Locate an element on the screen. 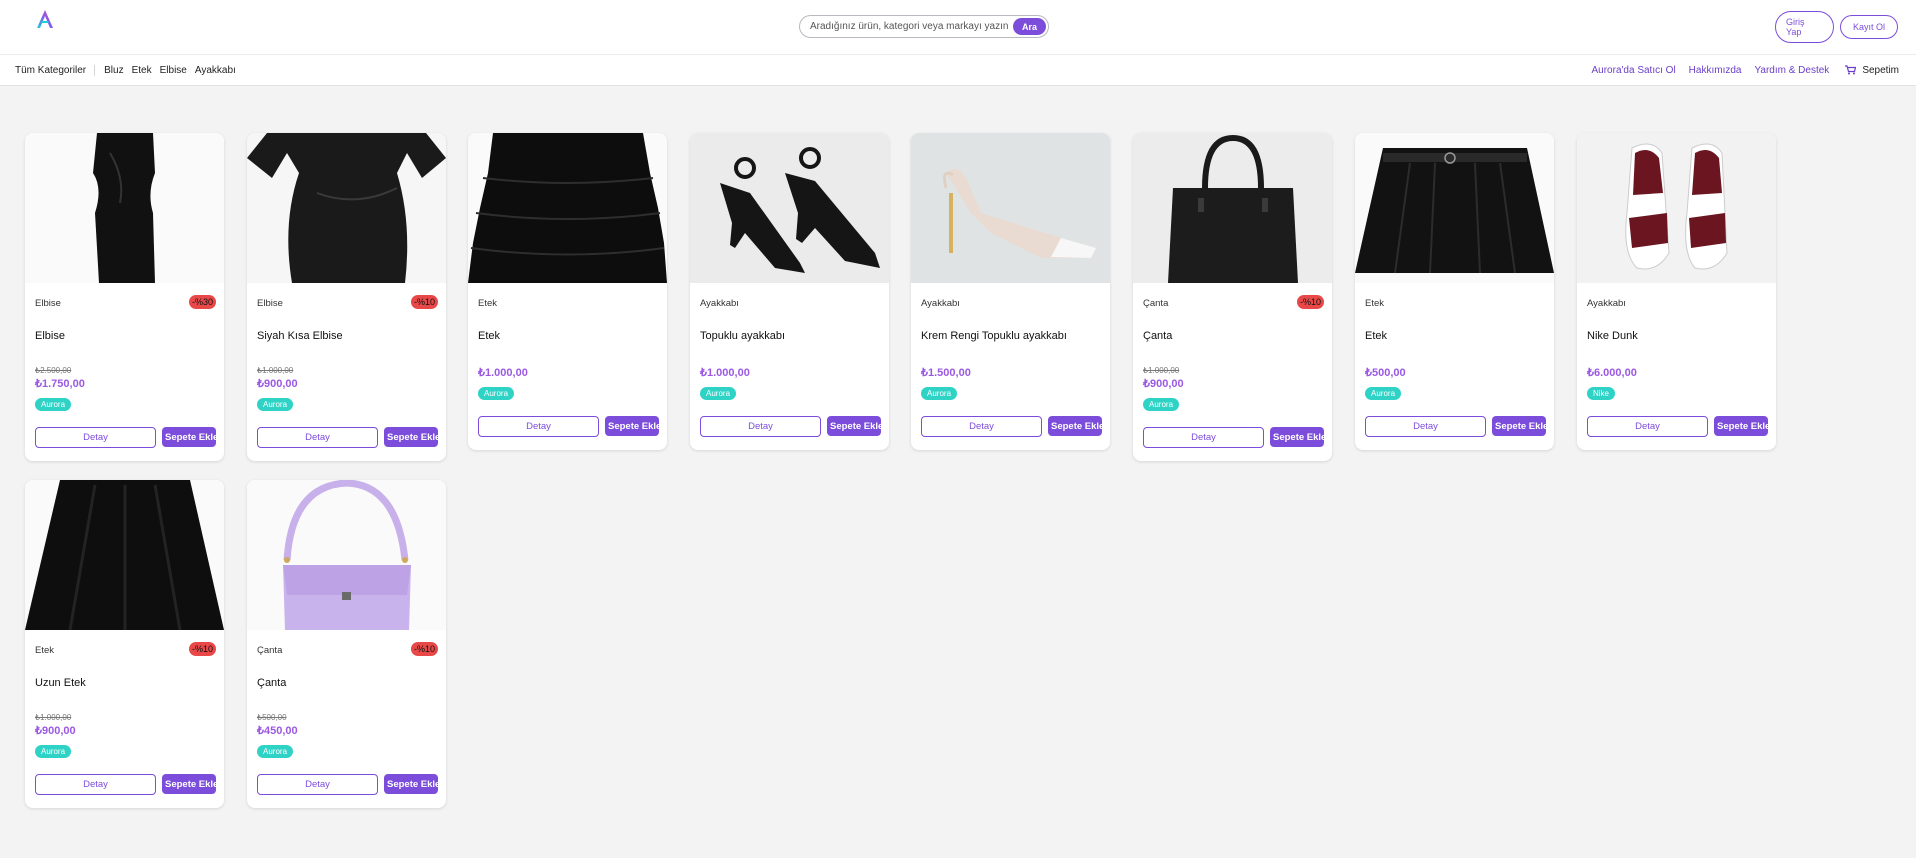 The width and height of the screenshot is (1916, 858). cart-link: Sepetim is located at coordinates (1872, 70).